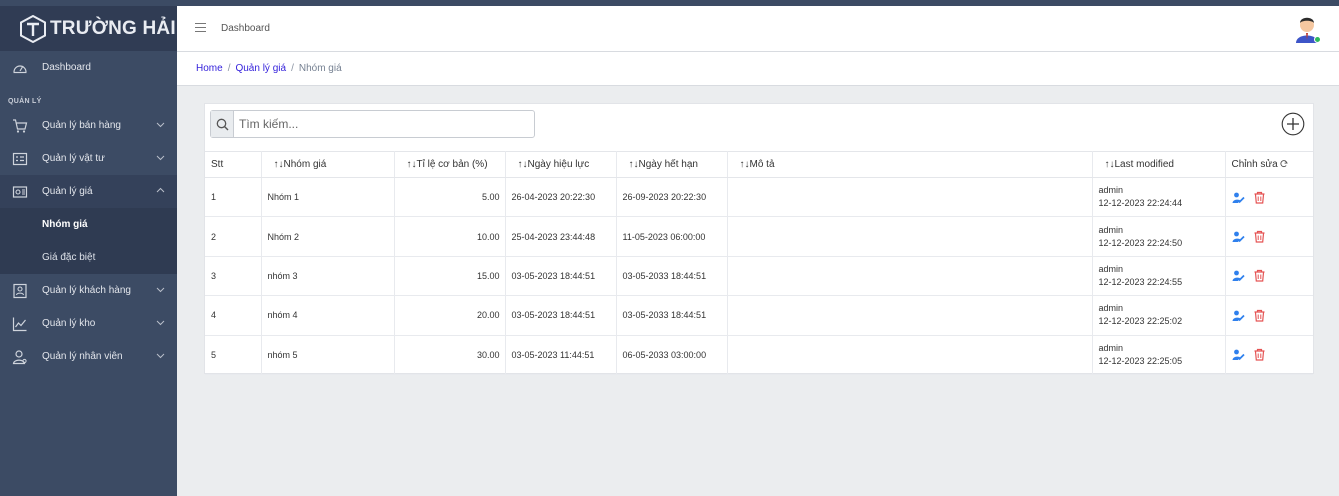 The width and height of the screenshot is (1339, 496). What do you see at coordinates (328, 164) in the screenshot?
I see `column-header-group: ↑↓Nhóm giá` at bounding box center [328, 164].